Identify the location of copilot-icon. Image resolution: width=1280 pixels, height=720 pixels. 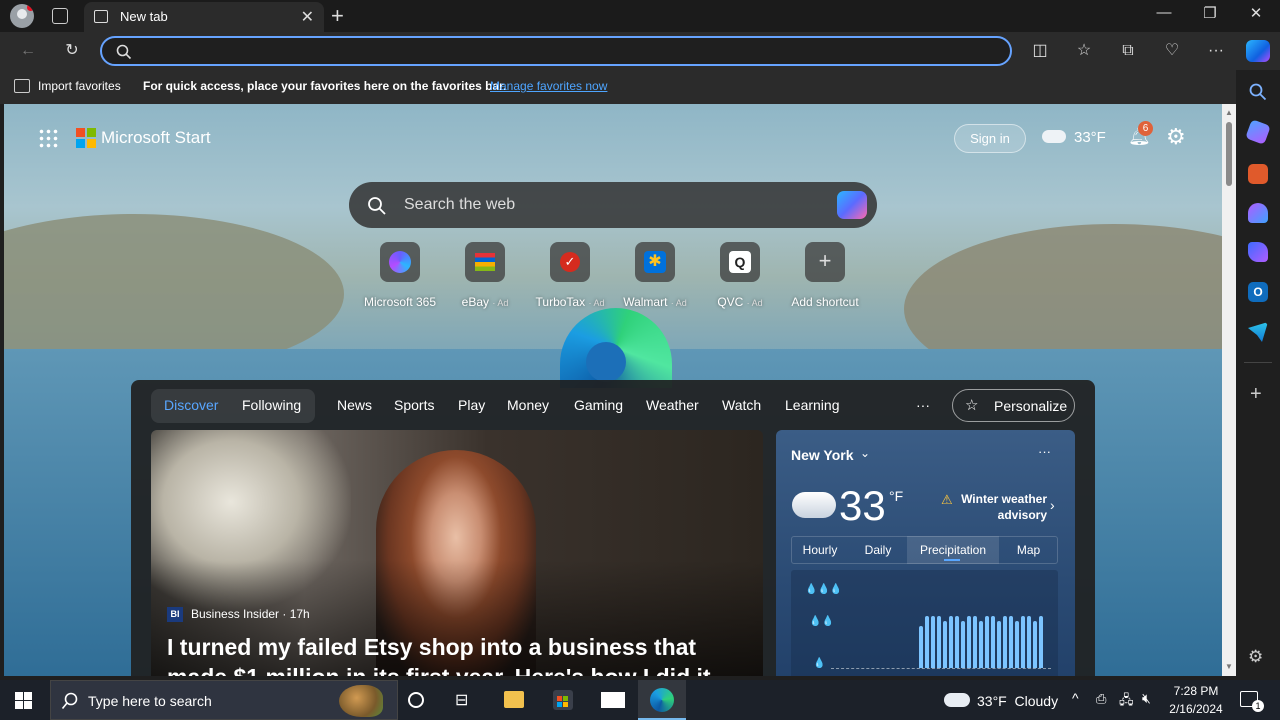
(1258, 51).